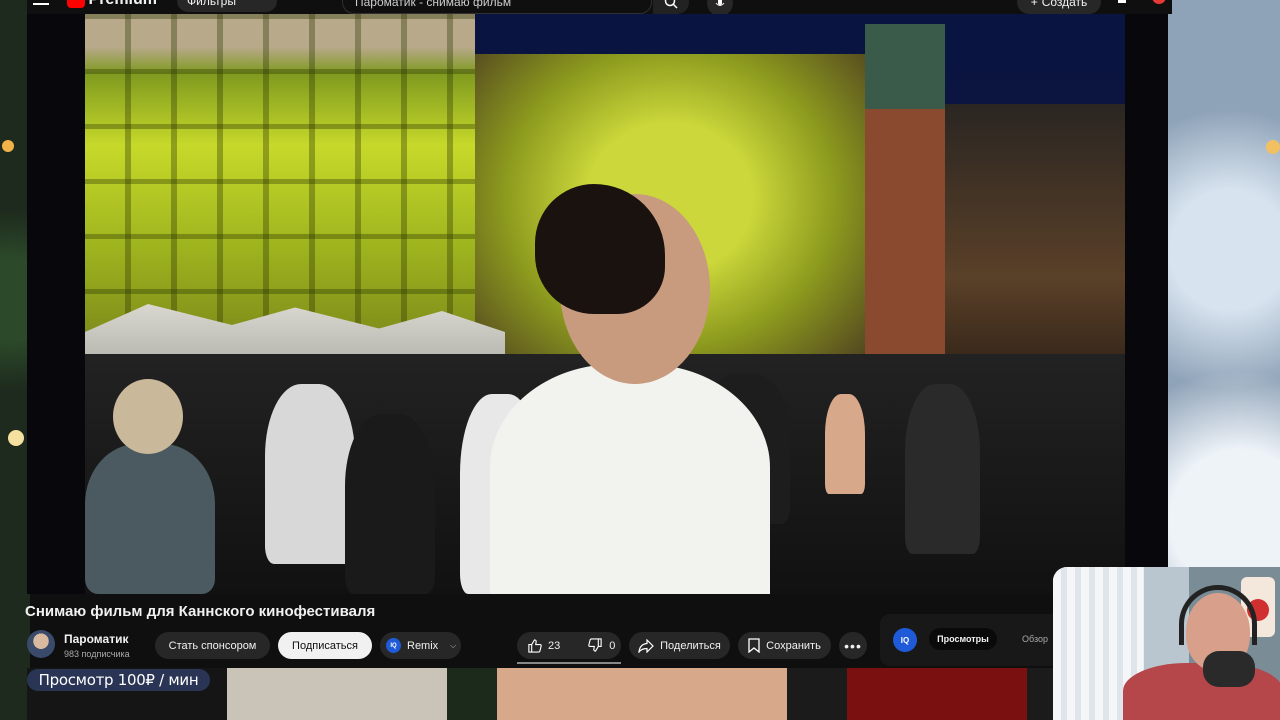  I want to click on subscriber-count: 983 подписчика, so click(97, 654).